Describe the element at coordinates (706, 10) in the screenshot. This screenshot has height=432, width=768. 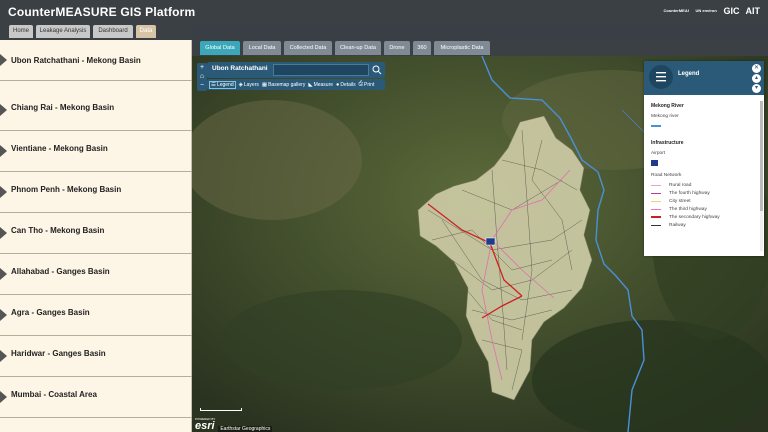
I see `unep-logo: UN environment programme` at that location.